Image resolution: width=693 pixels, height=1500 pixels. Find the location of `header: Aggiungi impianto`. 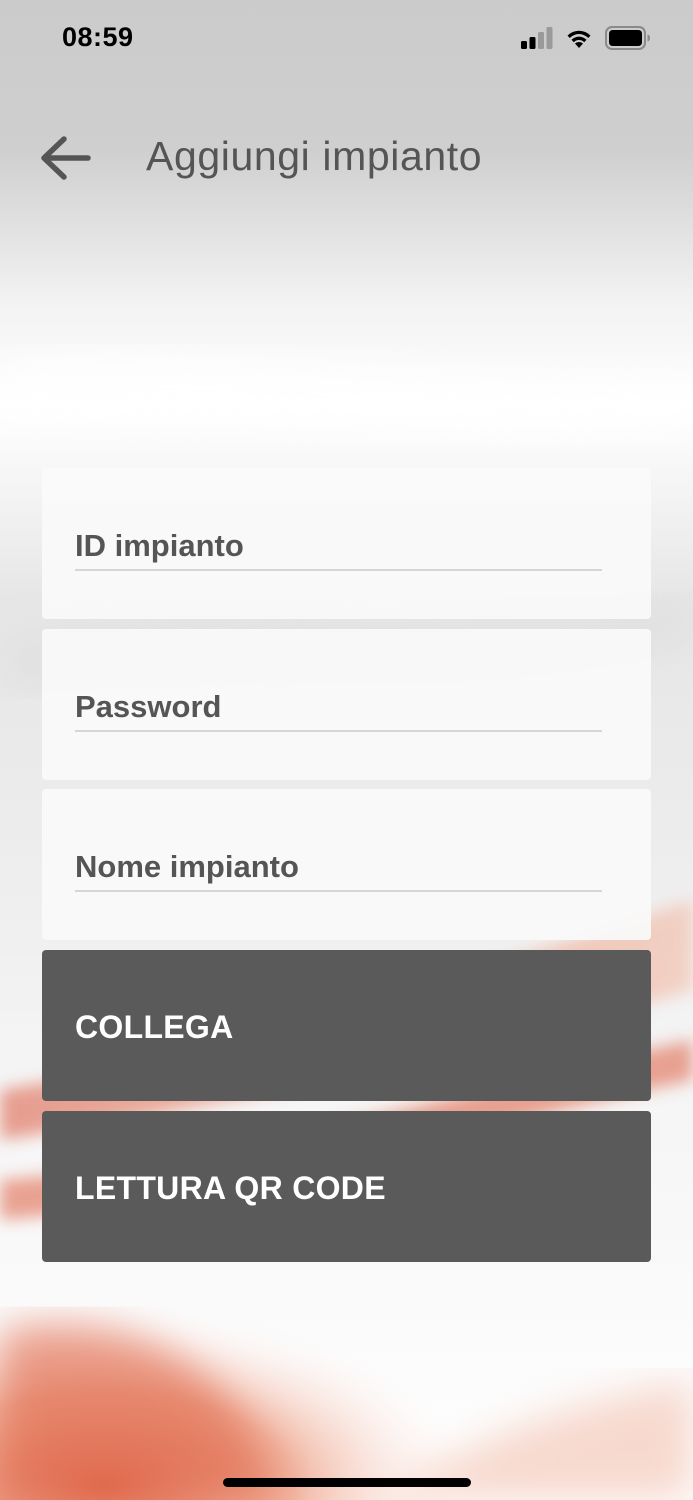

header: Aggiungi impianto is located at coordinates (346, 160).